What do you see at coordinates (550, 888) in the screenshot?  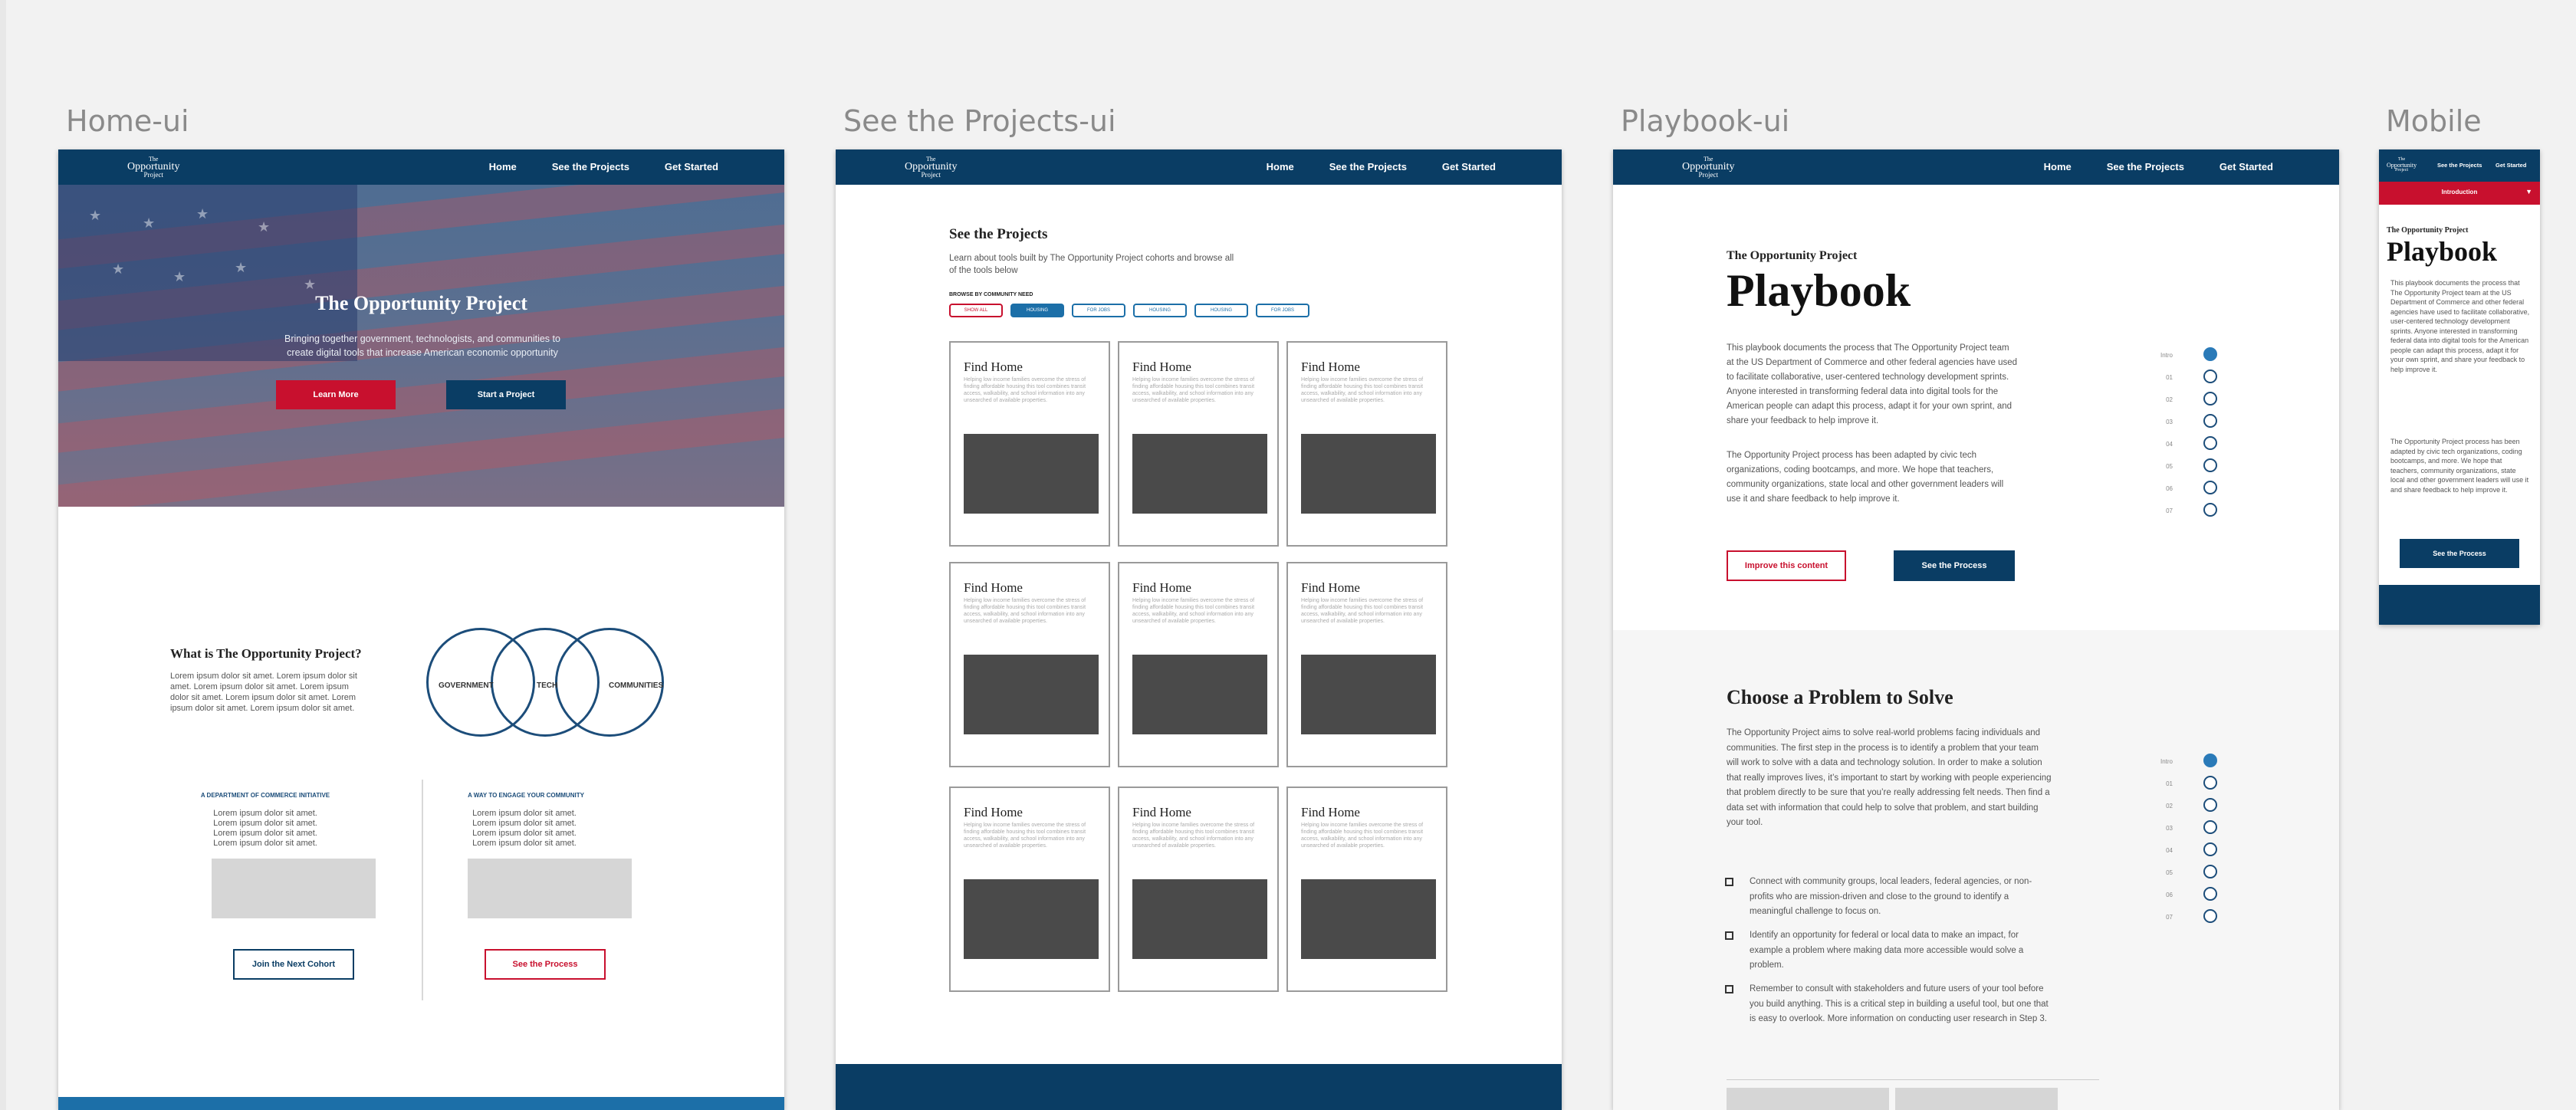 I see `image-placeholder` at bounding box center [550, 888].